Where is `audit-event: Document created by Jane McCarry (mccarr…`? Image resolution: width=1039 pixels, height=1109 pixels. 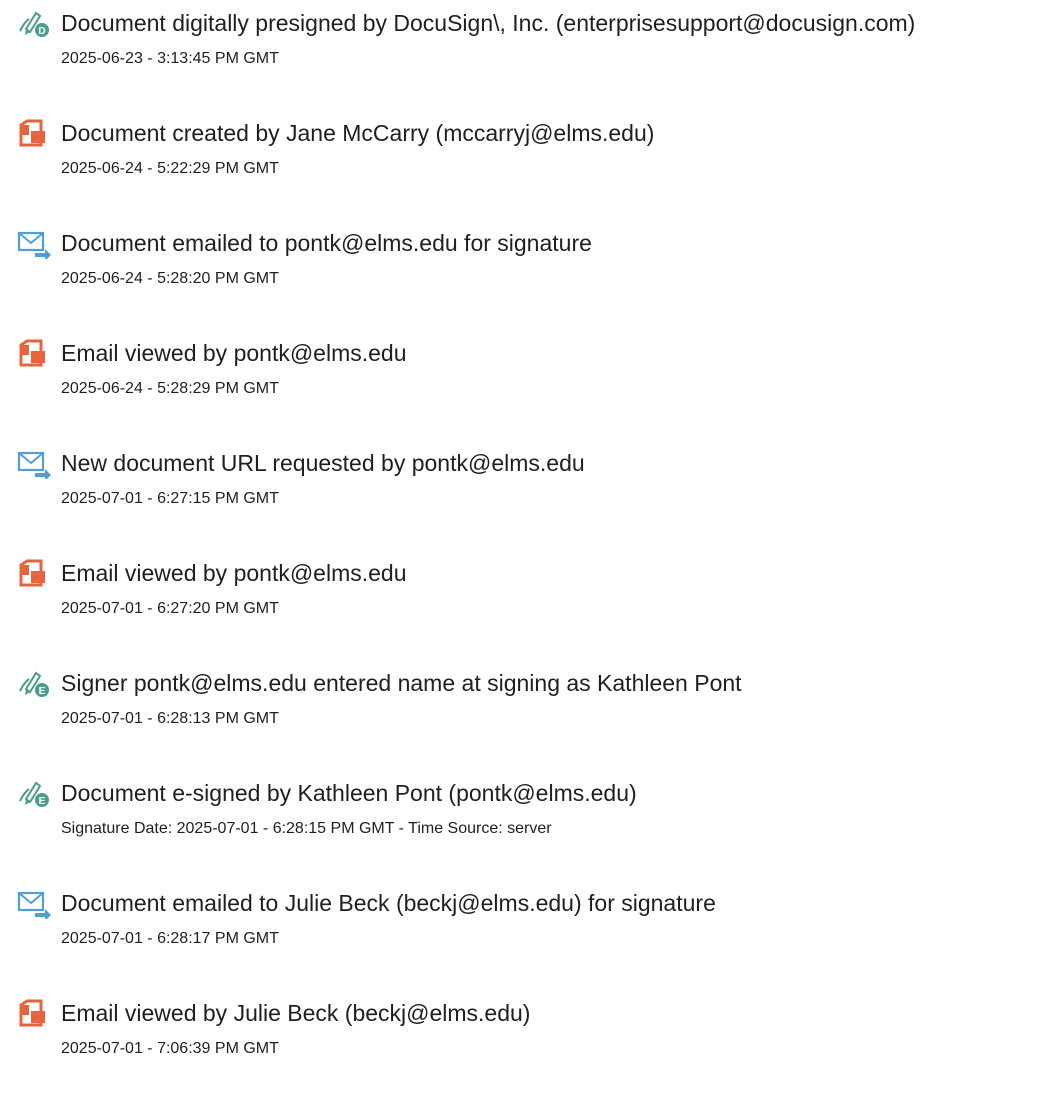
audit-event: Document created by Jane McCarry (mccarr… is located at coordinates (519, 165).